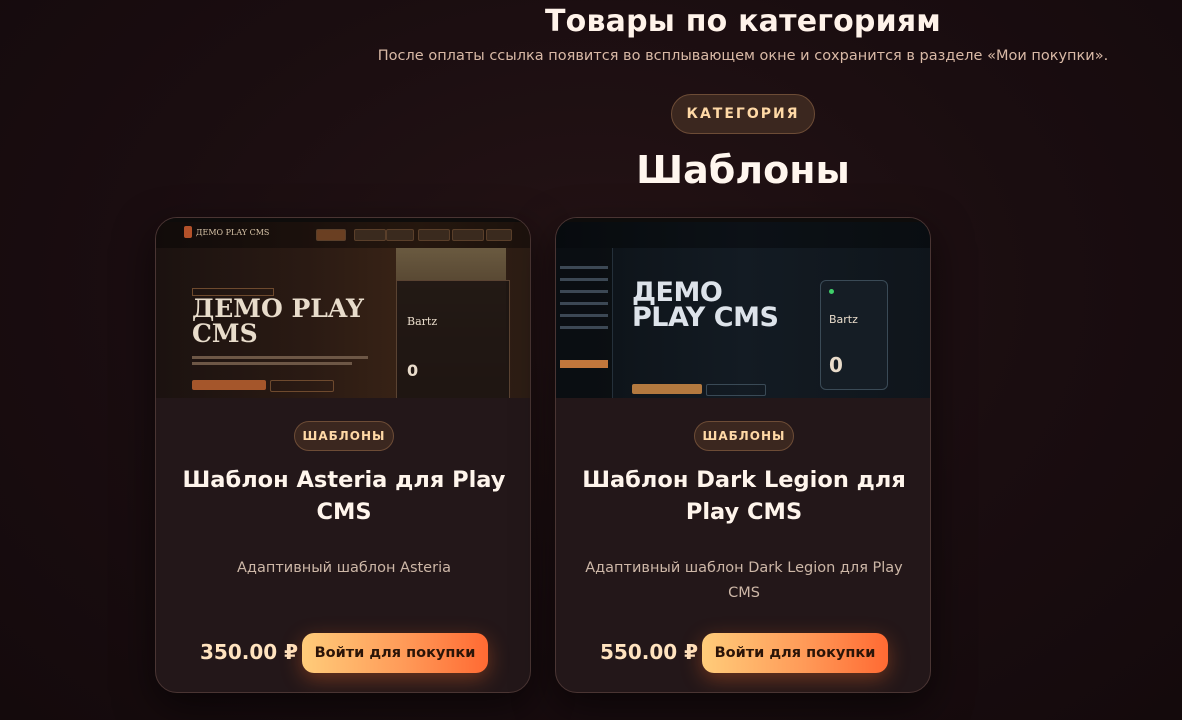  Describe the element at coordinates (743, 21) in the screenshot. I see `page-title: Товары по категориям` at that location.